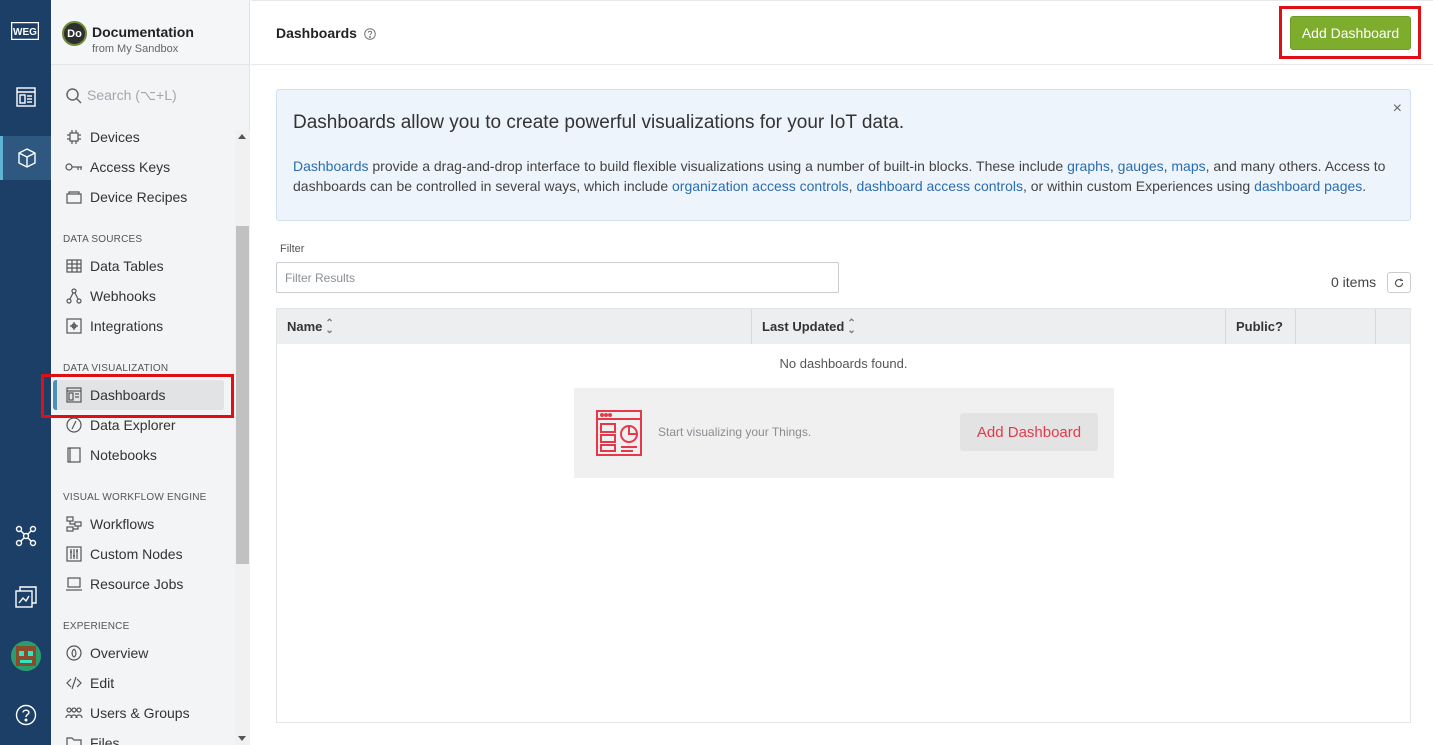  Describe the element at coordinates (25, 536) in the screenshot. I see `workflow-rail-icon` at that location.